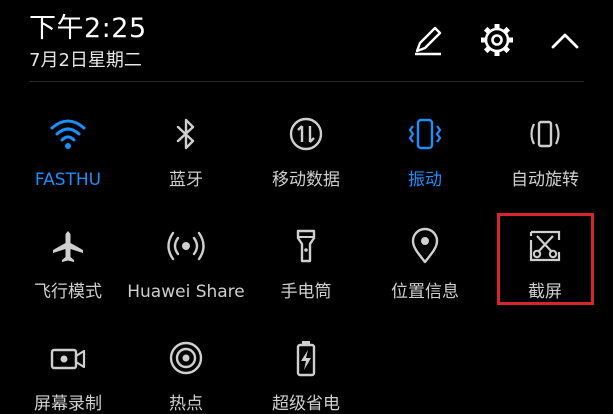 The image size is (613, 414). I want to click on tile-label: Huawei Share, so click(186, 292).